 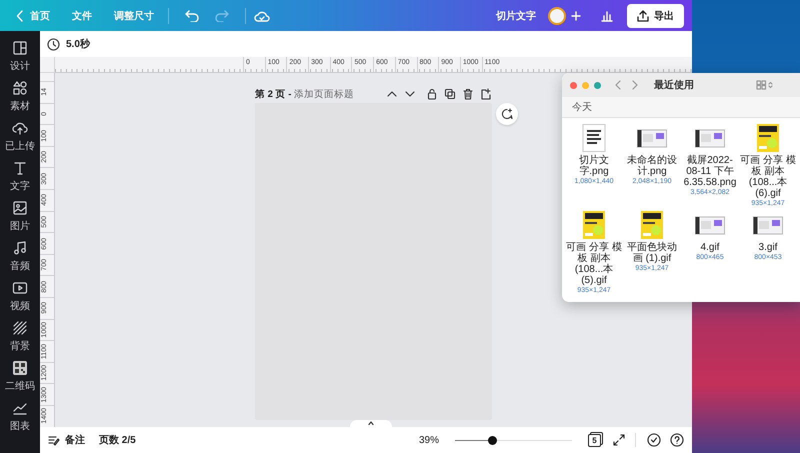 What do you see at coordinates (768, 177) in the screenshot?
I see `file-name: 可画 分享 模板 副本 (108...本 (6).gif` at bounding box center [768, 177].